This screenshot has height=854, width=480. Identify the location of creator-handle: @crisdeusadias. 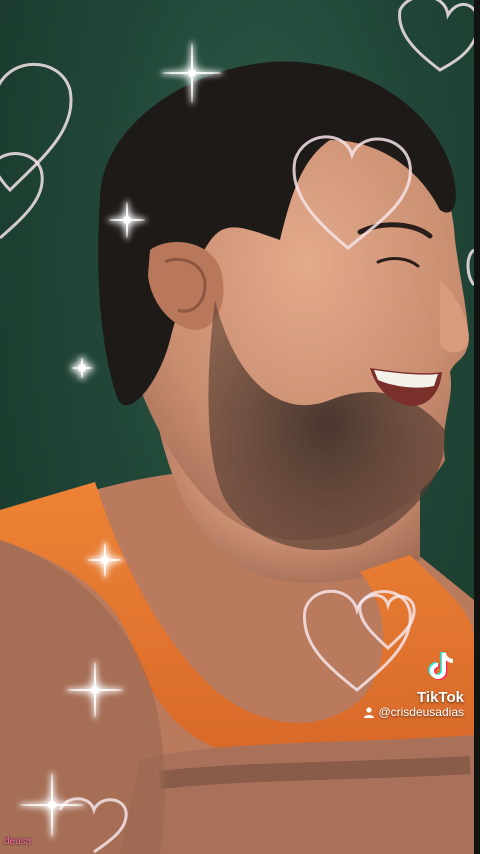
(414, 712).